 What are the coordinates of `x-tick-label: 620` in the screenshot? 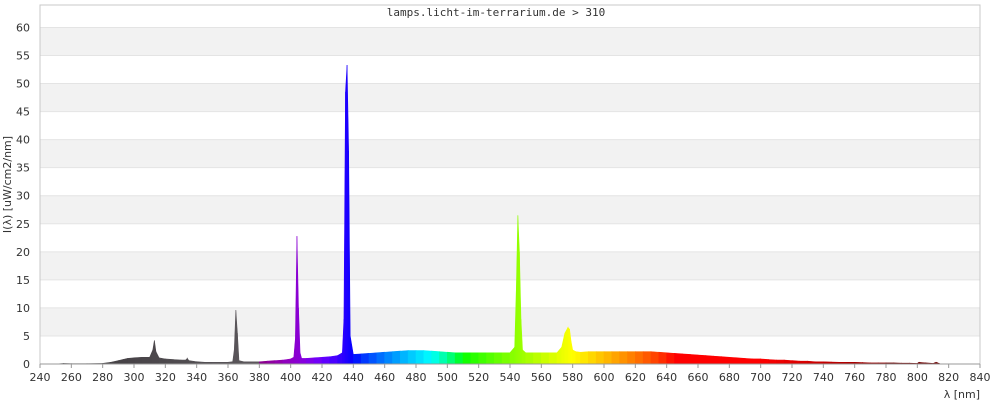 It's located at (635, 377).